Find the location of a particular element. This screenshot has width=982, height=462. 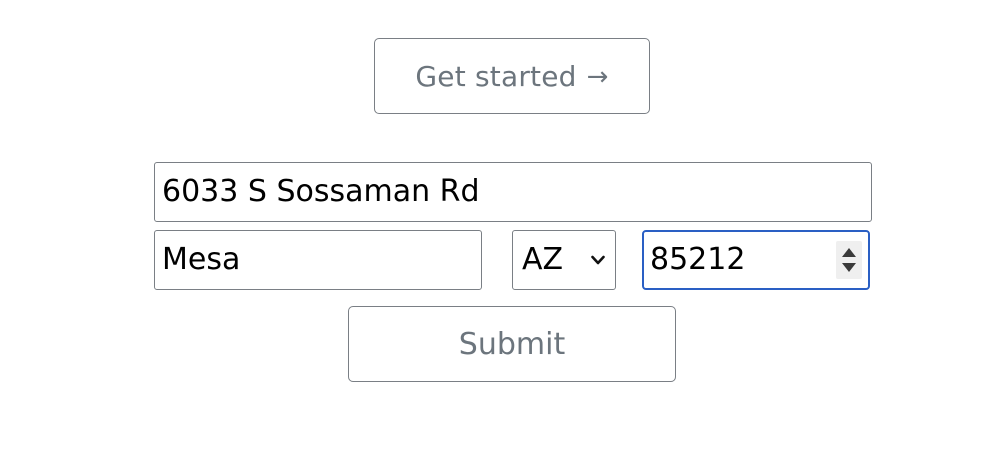

number-spinner-icon is located at coordinates (849, 260).